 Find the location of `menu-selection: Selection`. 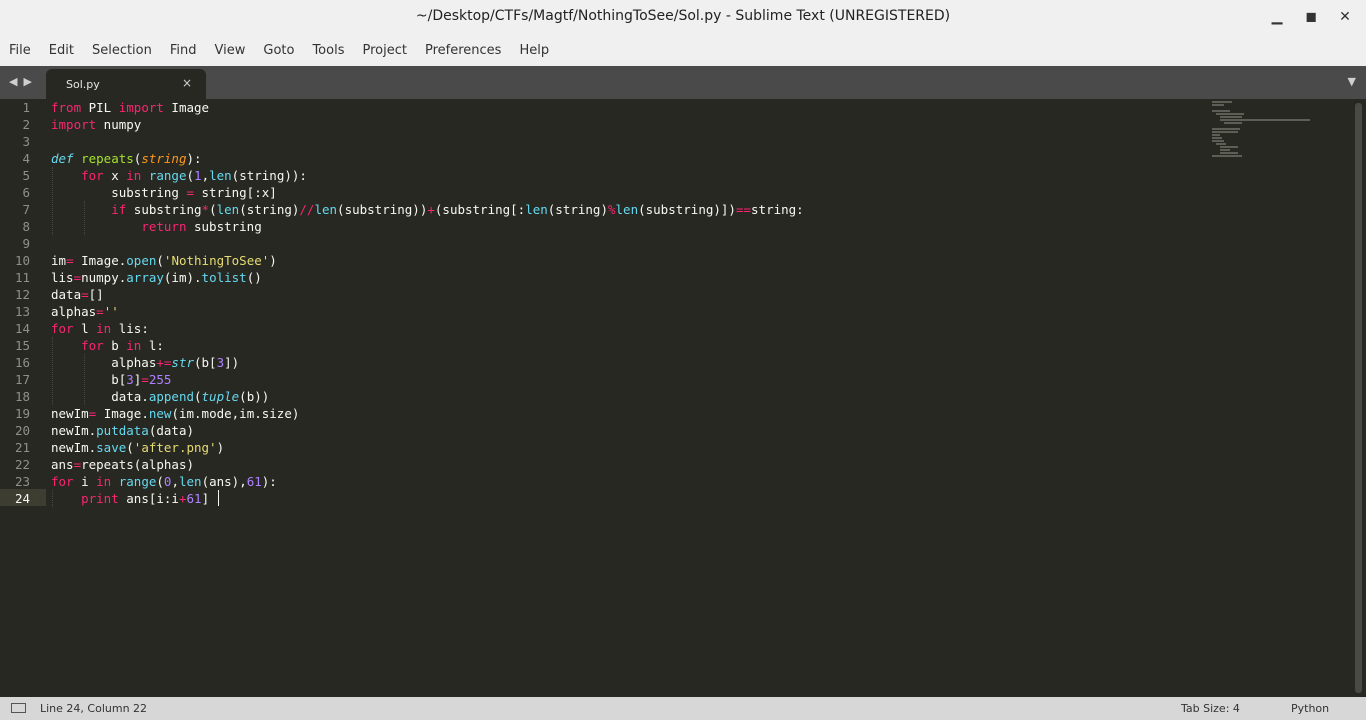

menu-selection: Selection is located at coordinates (122, 50).